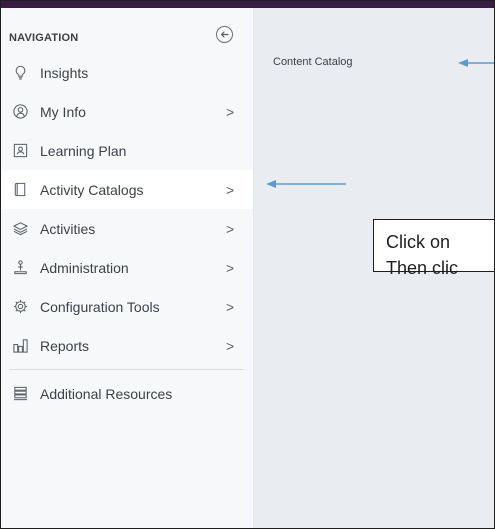 The image size is (495, 529). Describe the element at coordinates (313, 62) in the screenshot. I see `content-catalog-link: Content Catalog` at that location.